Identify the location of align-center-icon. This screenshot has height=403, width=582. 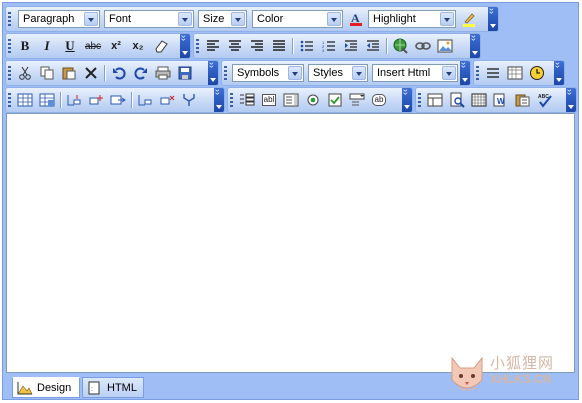
(235, 45).